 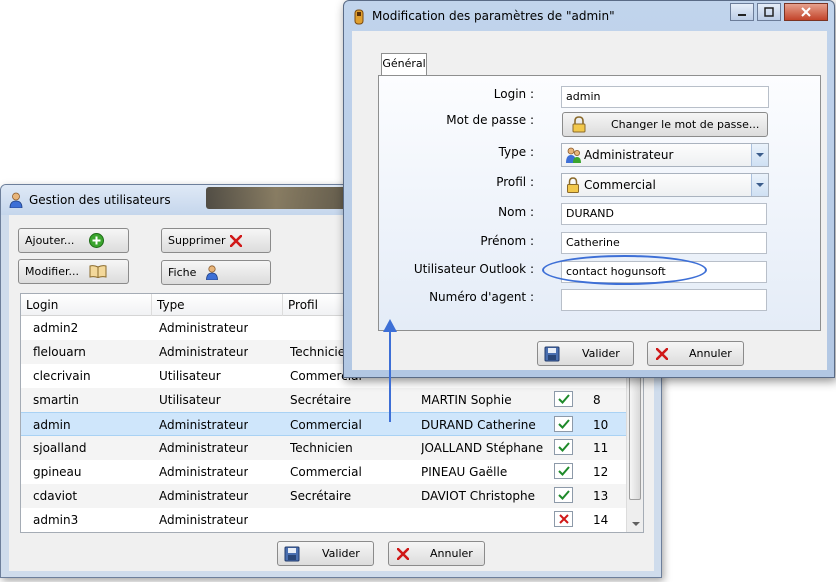 I want to click on profile-label: Profil :, so click(x=515, y=182).